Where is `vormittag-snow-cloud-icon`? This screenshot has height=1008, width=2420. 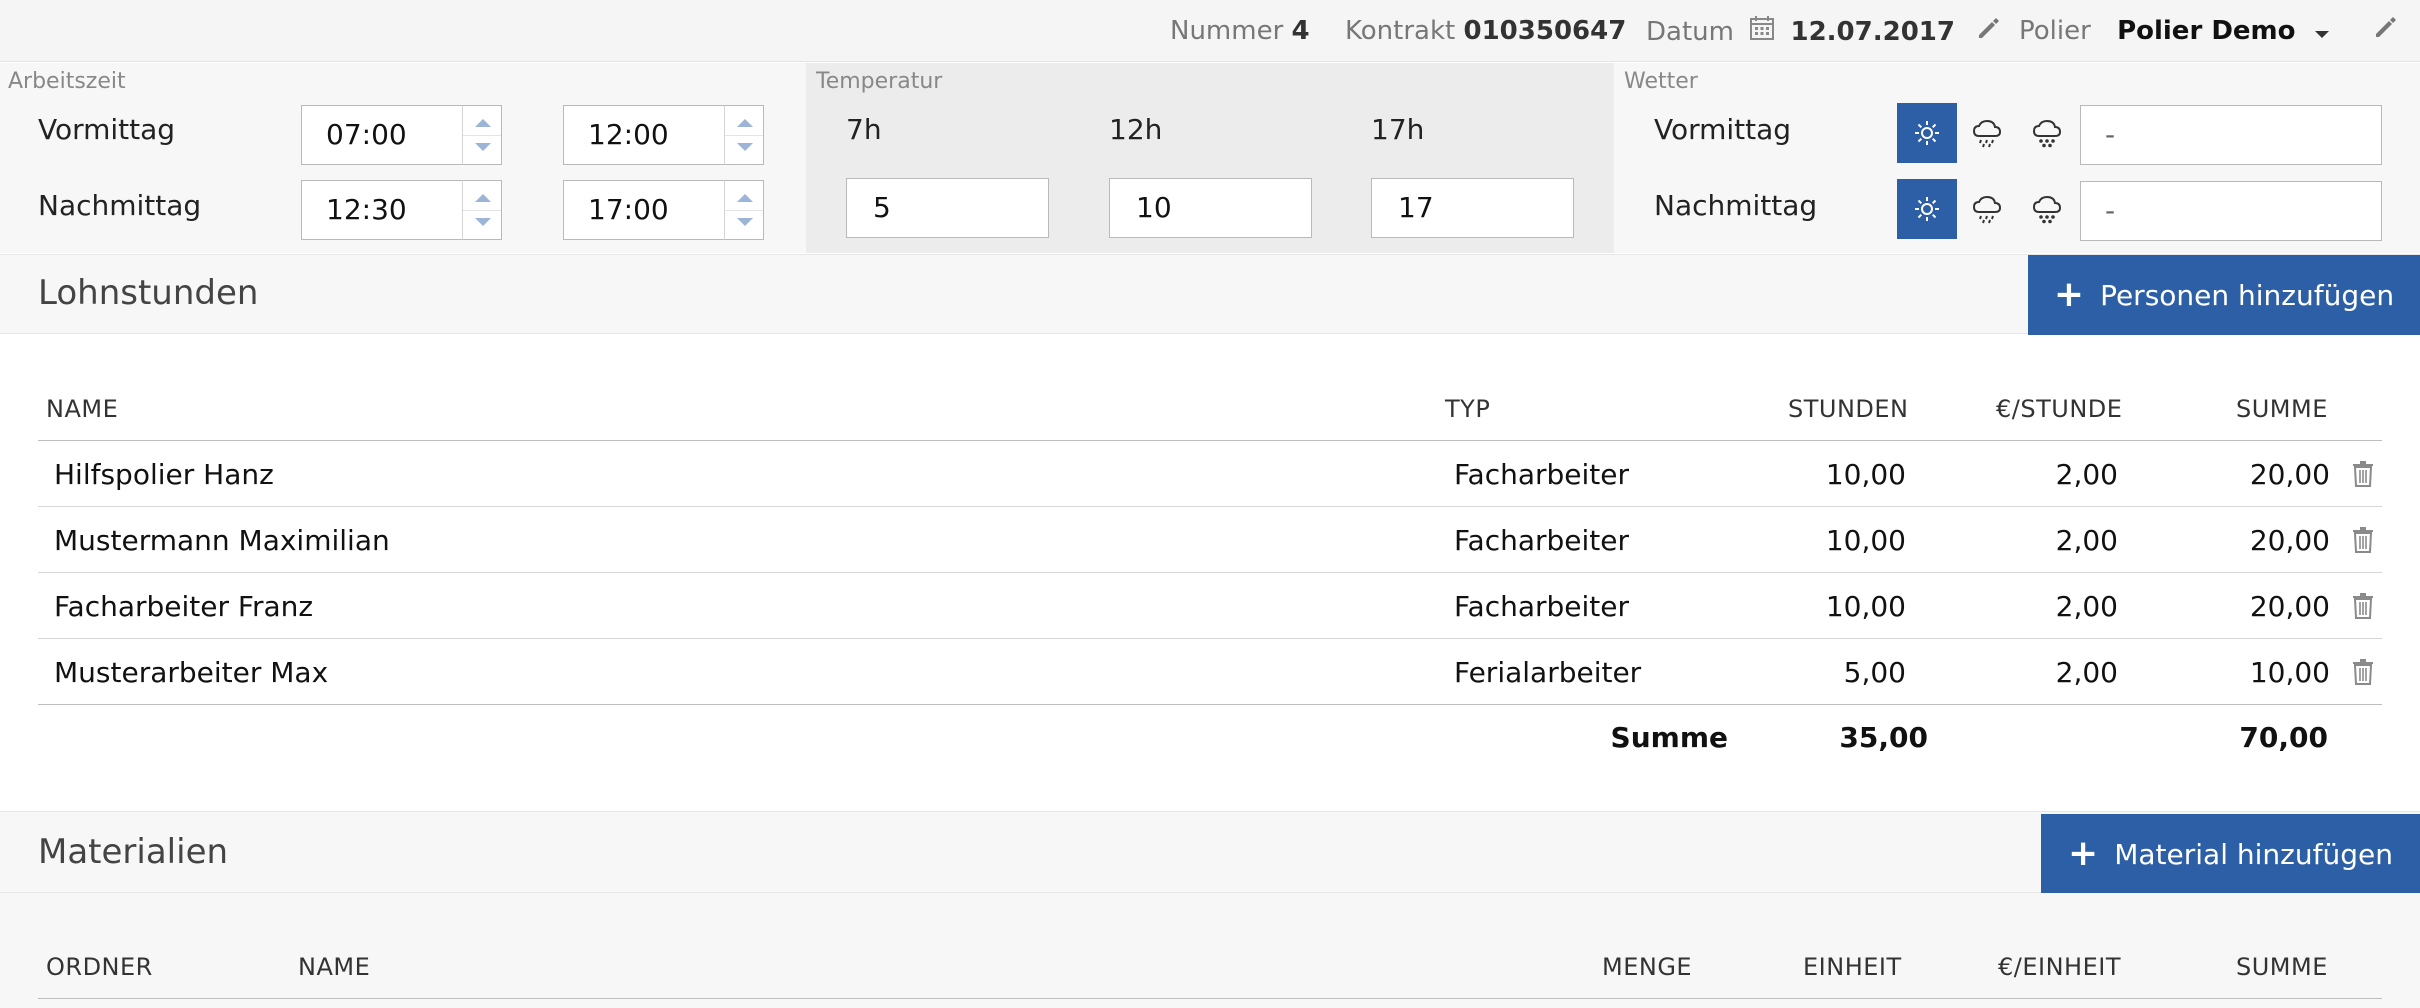
vormittag-snow-cloud-icon is located at coordinates (2047, 133).